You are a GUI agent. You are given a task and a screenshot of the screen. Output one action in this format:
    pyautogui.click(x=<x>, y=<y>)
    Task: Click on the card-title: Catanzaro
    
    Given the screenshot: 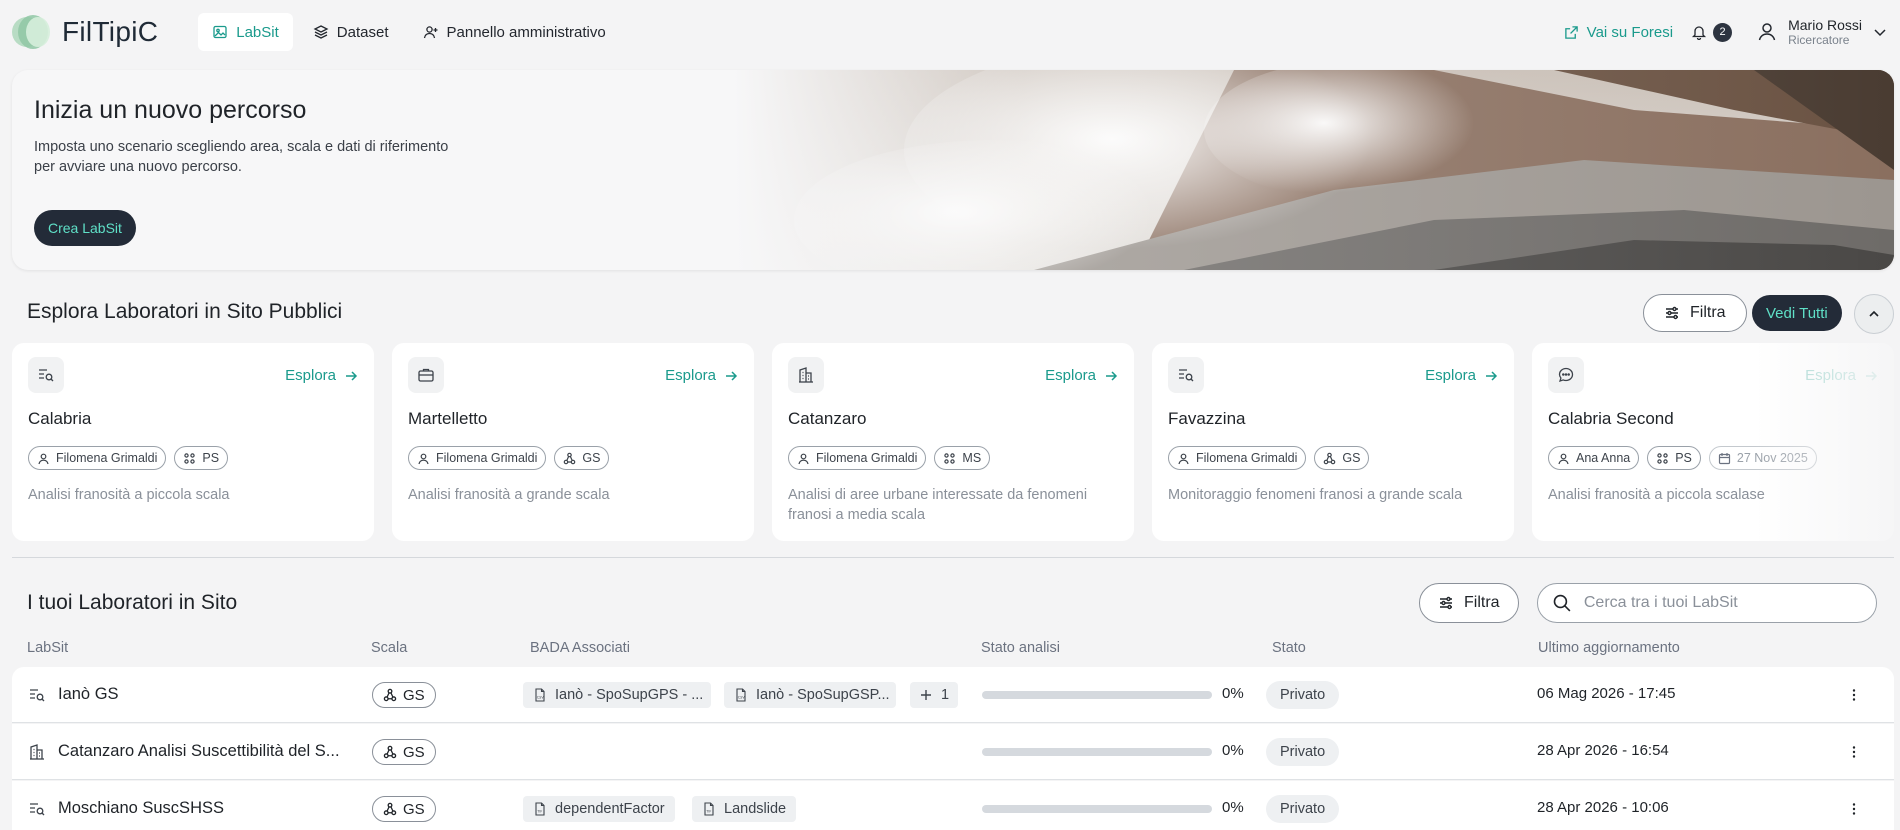 What is the action you would take?
    pyautogui.click(x=827, y=418)
    